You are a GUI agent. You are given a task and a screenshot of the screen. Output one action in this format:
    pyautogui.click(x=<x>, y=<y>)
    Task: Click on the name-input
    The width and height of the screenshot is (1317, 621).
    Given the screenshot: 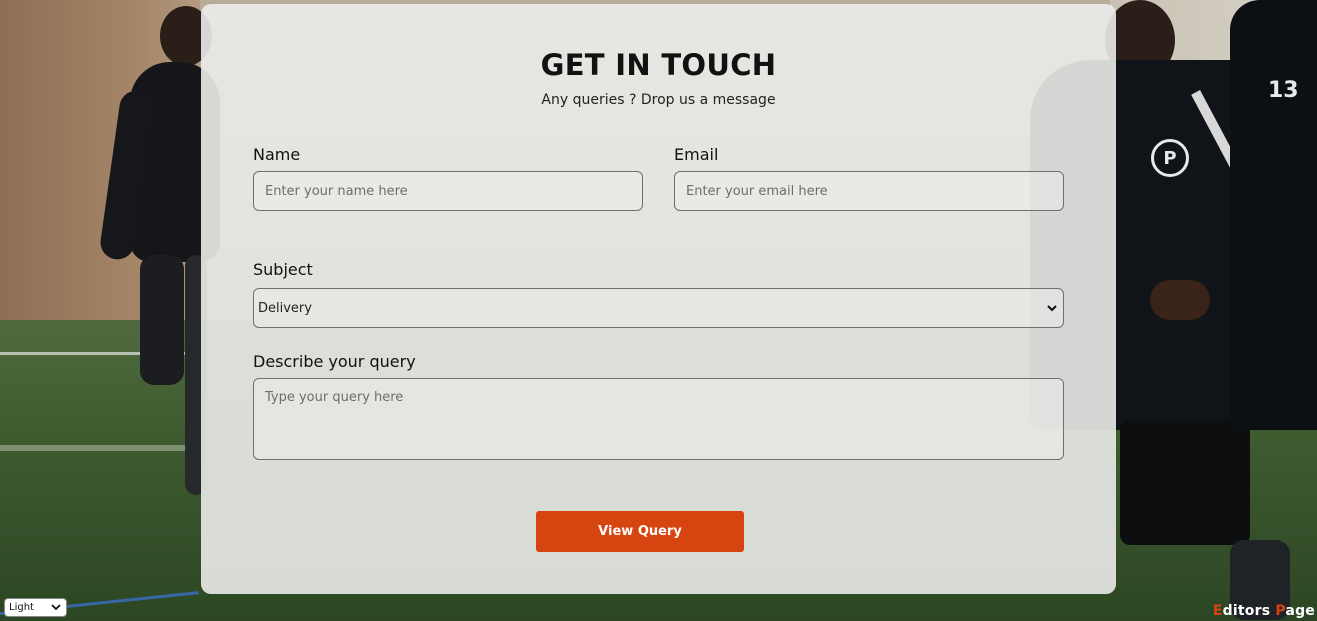 What is the action you would take?
    pyautogui.click(x=448, y=191)
    